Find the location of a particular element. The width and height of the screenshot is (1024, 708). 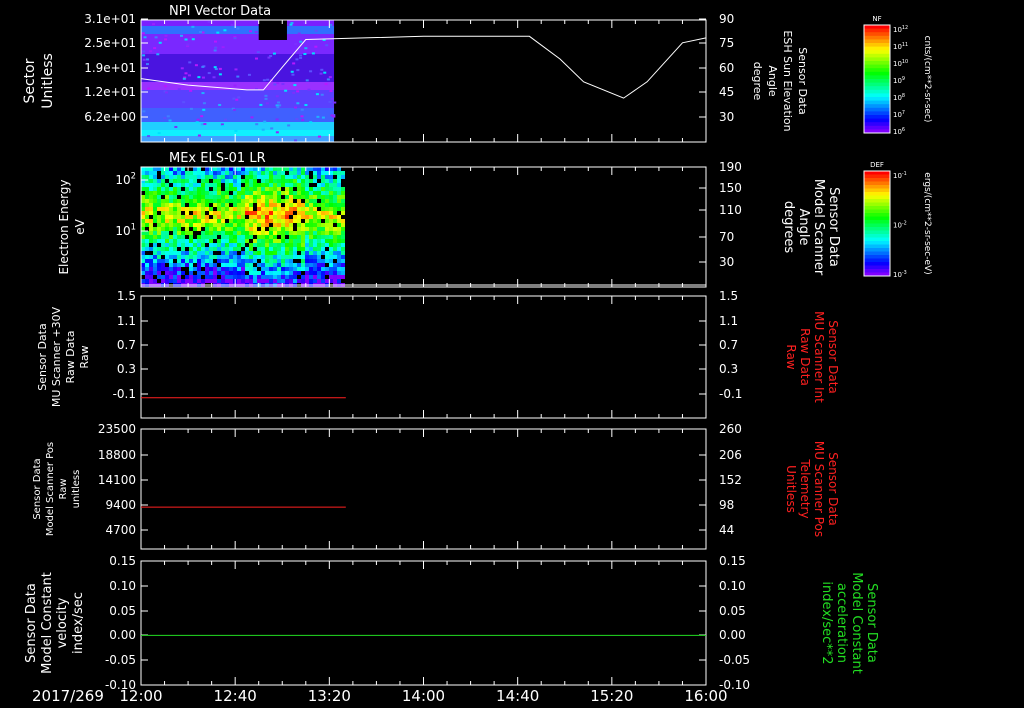

y2-axis-label: Telemetry is located at coordinates (805, 488).